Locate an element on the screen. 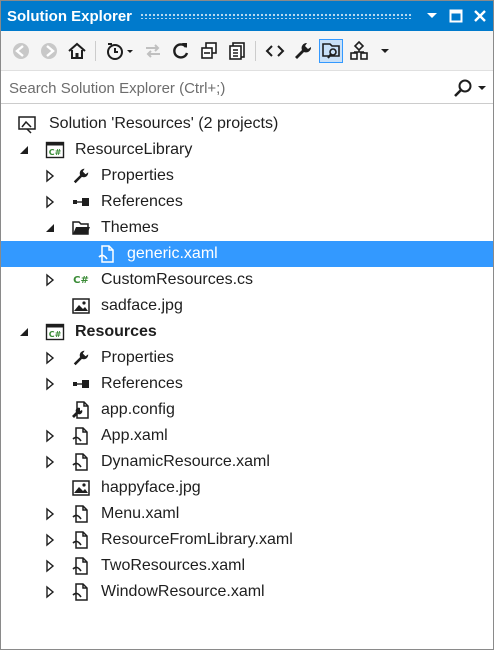 The width and height of the screenshot is (494, 650). tree-node-label: TwoResources.xaml is located at coordinates (173, 565).